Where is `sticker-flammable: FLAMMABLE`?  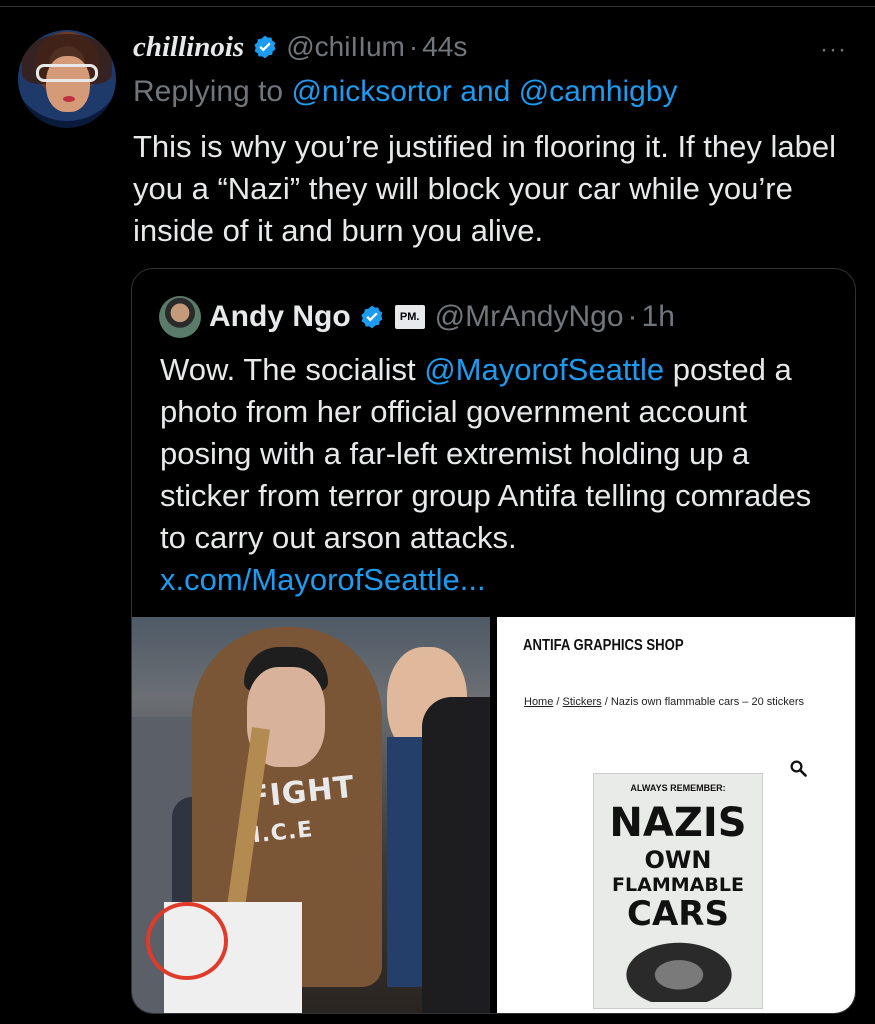 sticker-flammable: FLAMMABLE is located at coordinates (678, 885).